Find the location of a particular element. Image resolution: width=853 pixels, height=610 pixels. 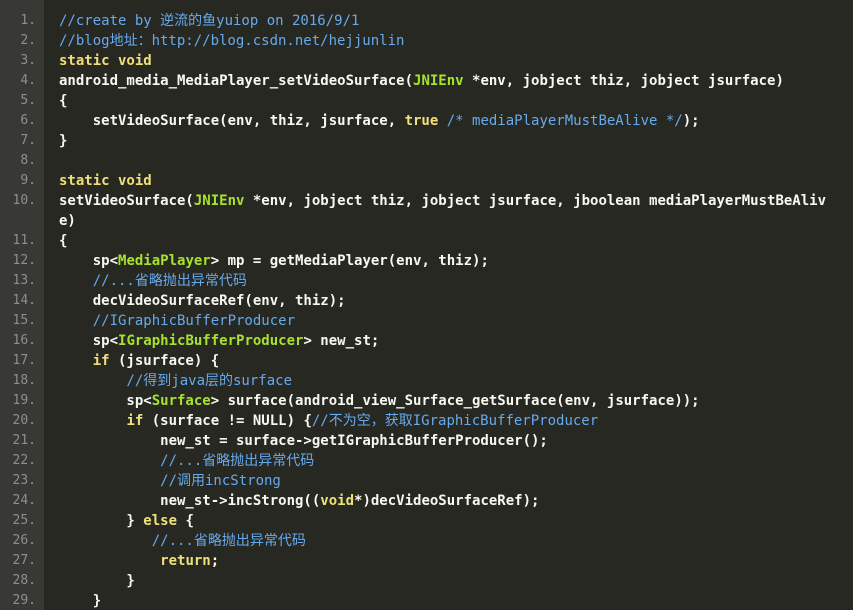

line-number: 21. is located at coordinates (24, 440).